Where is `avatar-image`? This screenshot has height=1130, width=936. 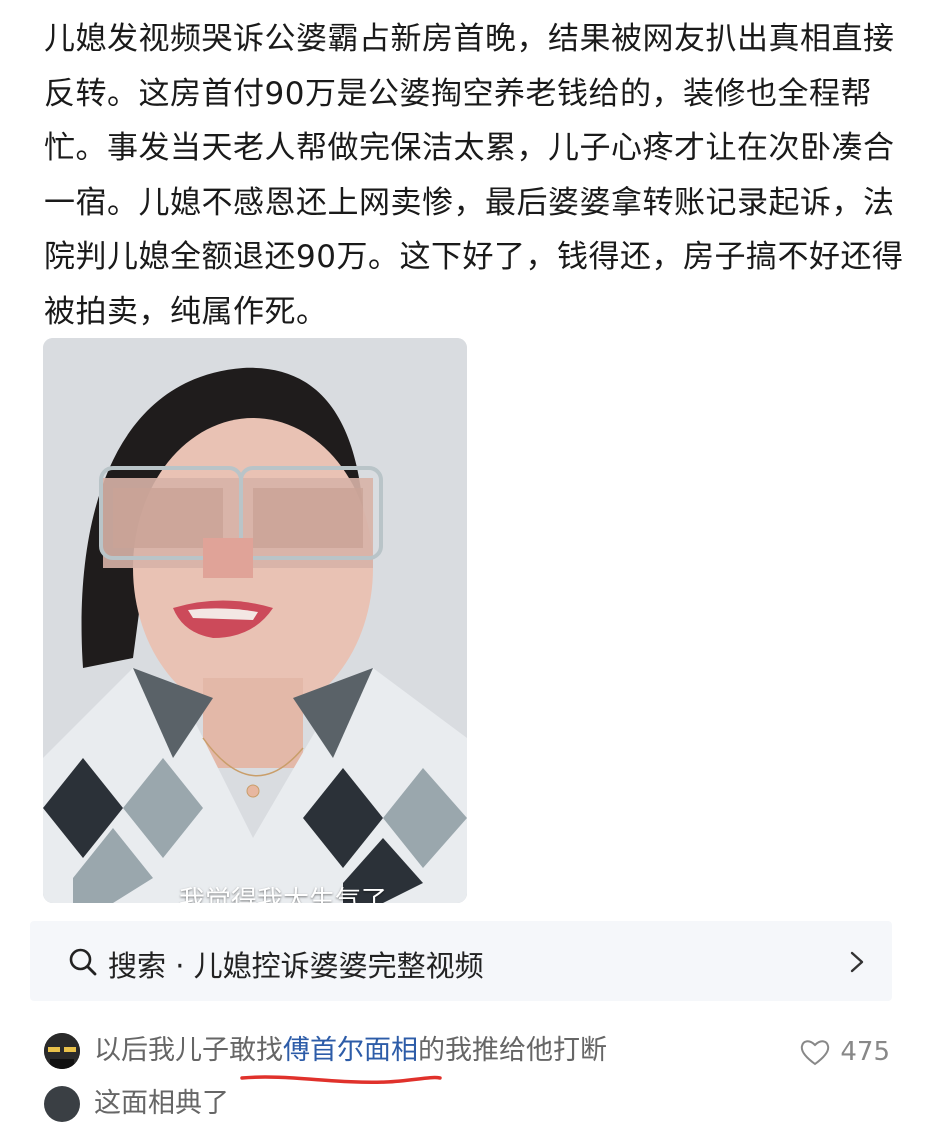 avatar-image is located at coordinates (62, 1051).